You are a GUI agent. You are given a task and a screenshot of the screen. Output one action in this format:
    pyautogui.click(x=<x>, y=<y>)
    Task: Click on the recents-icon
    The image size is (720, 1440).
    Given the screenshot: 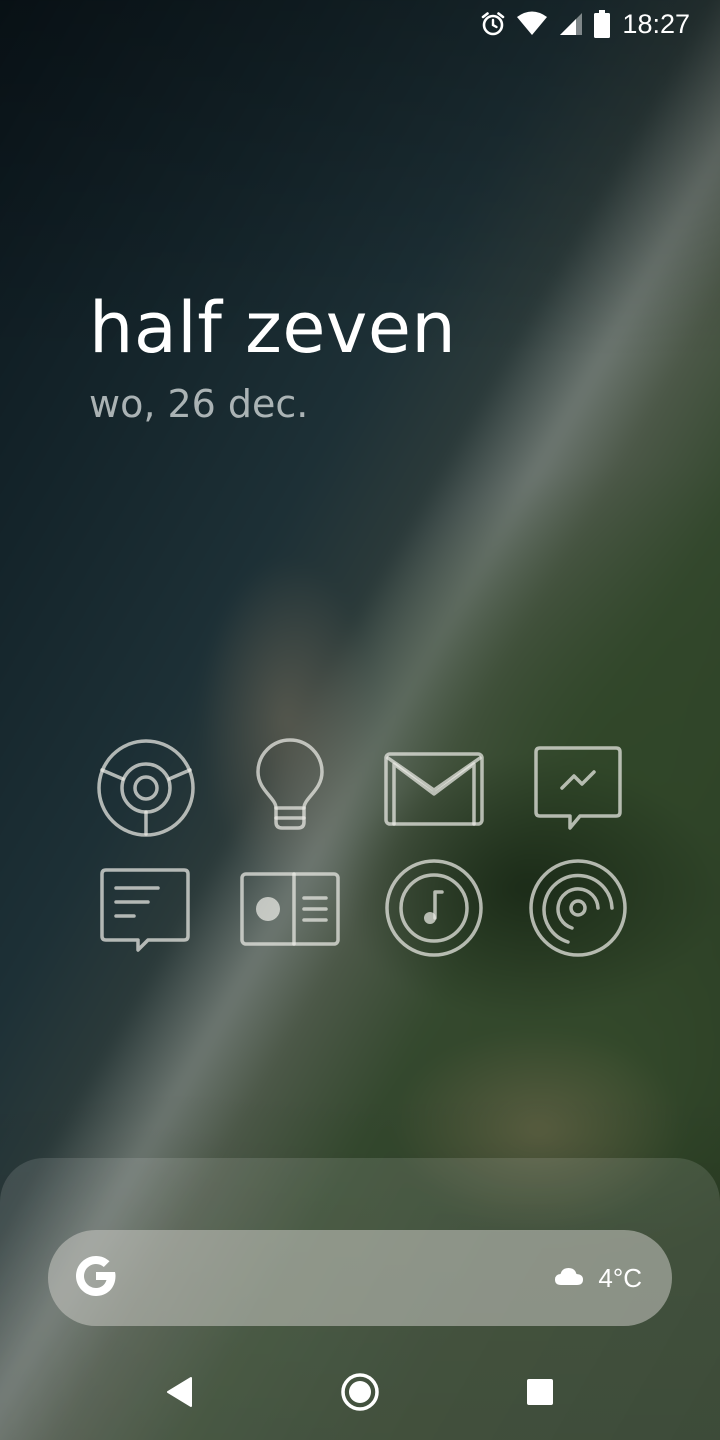 What is the action you would take?
    pyautogui.click(x=540, y=1392)
    